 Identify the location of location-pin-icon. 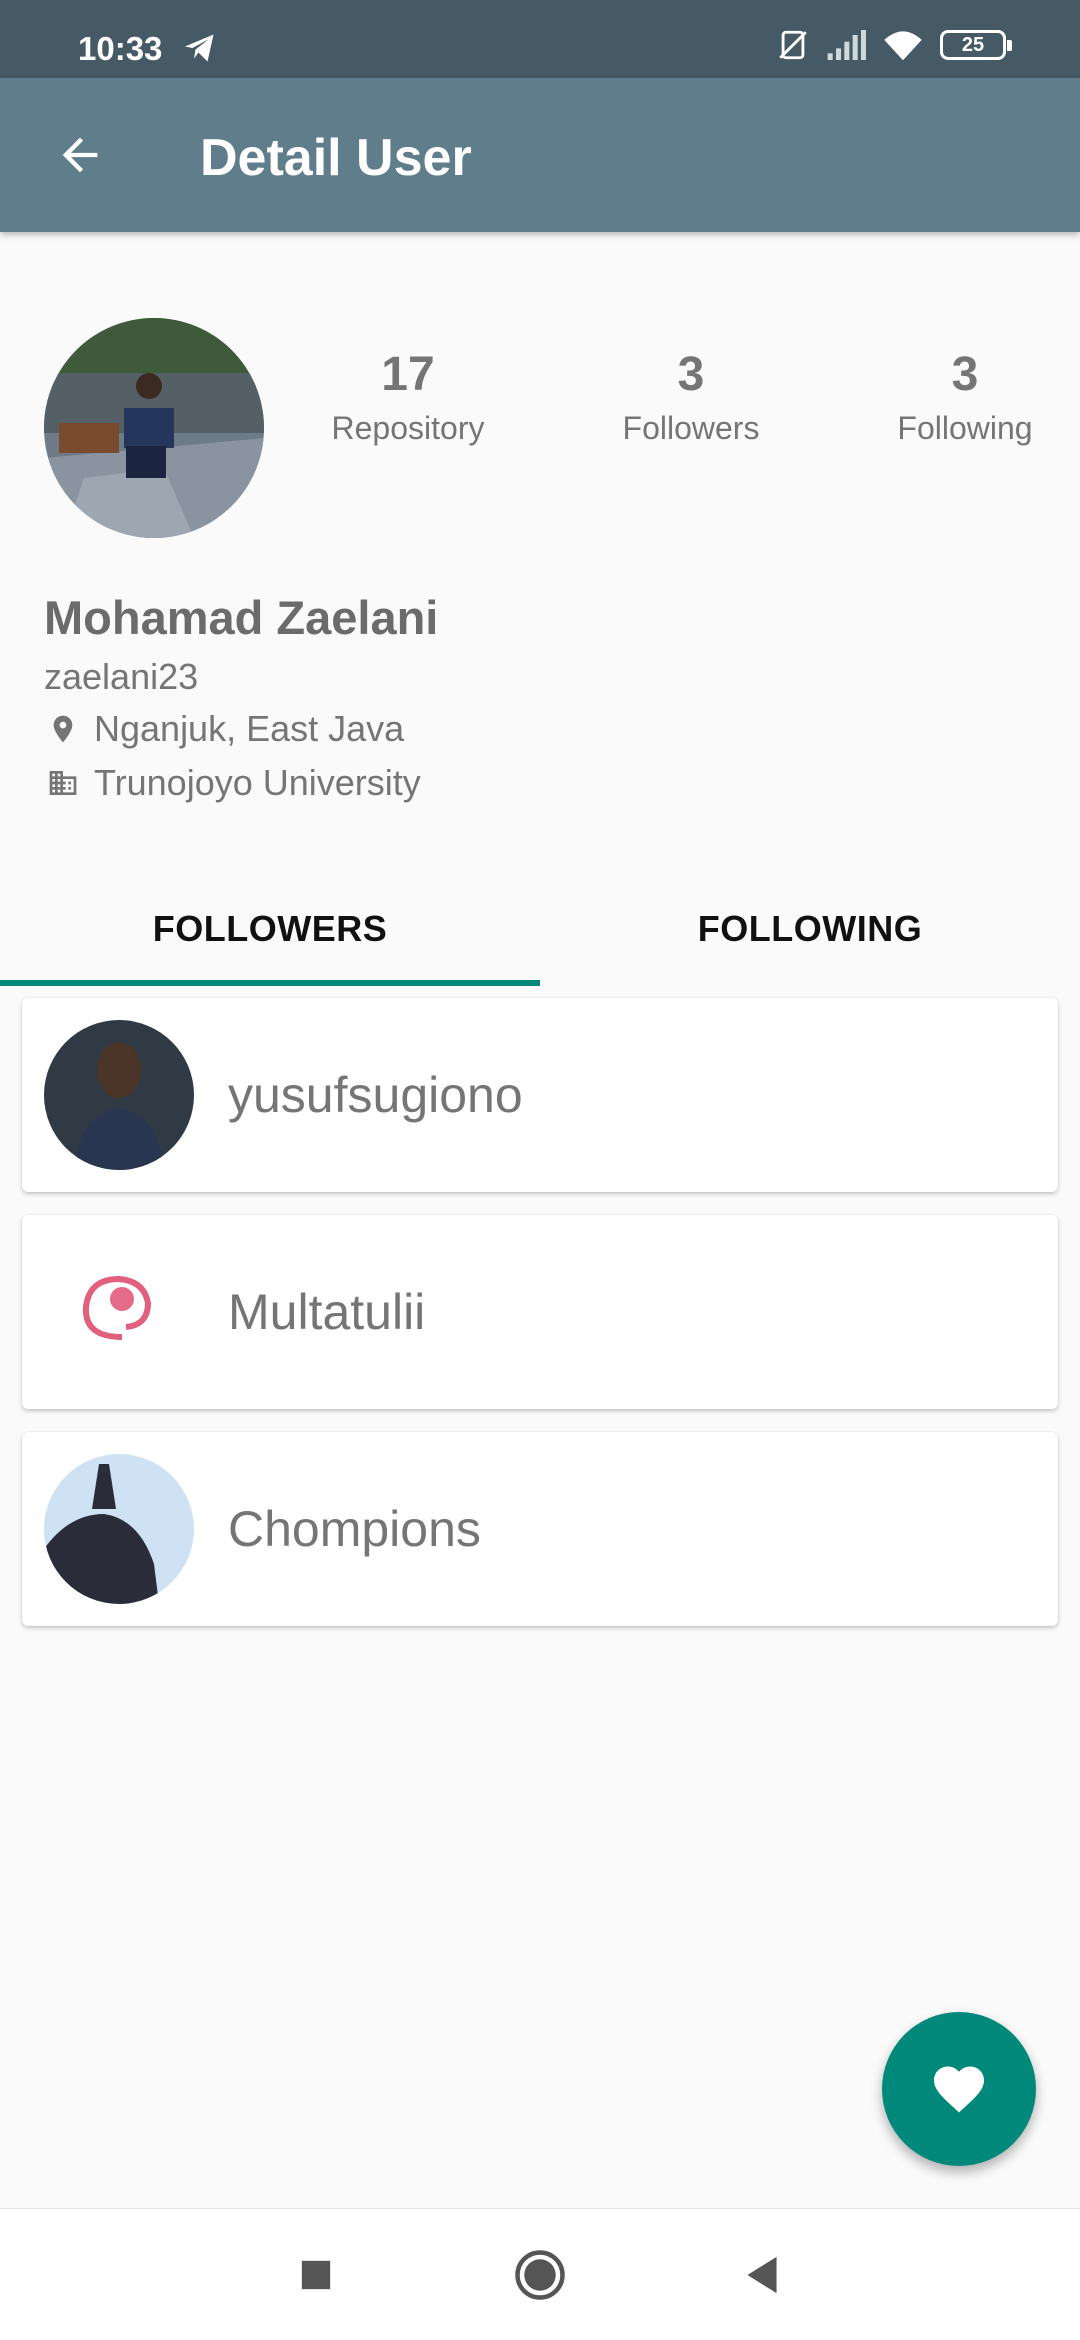
(63, 729).